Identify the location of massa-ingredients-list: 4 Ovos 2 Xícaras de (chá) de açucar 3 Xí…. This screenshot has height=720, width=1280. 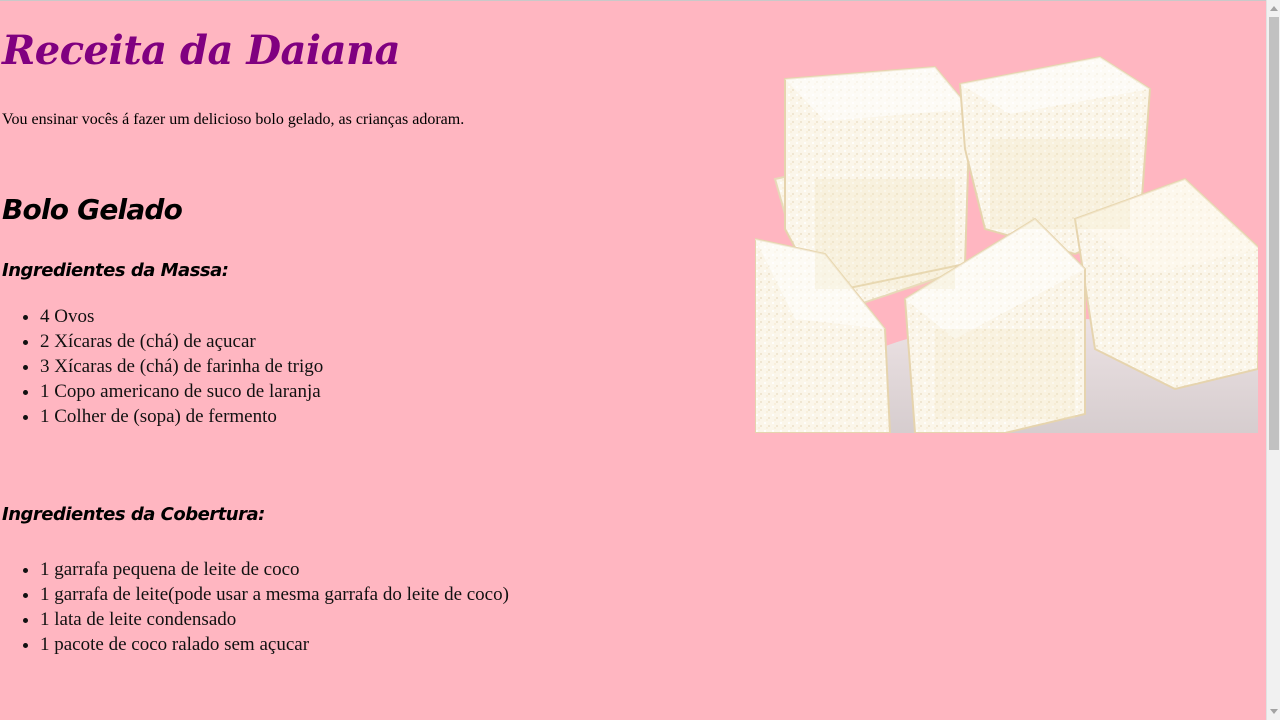
(161, 366).